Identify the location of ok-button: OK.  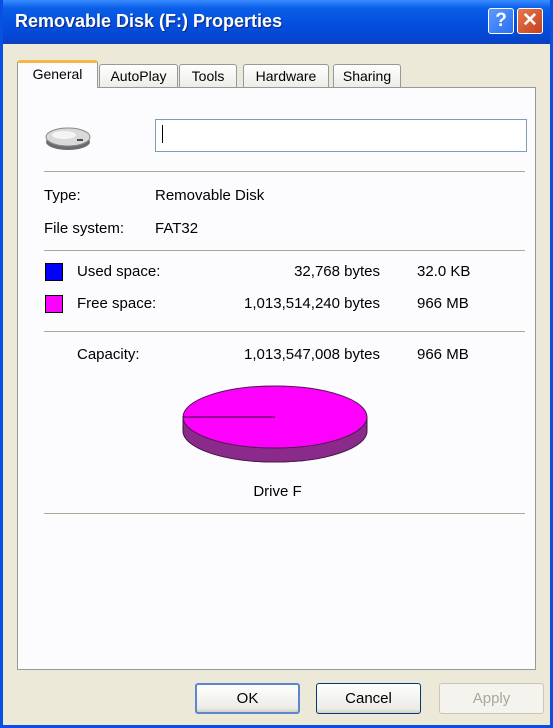
(247, 698).